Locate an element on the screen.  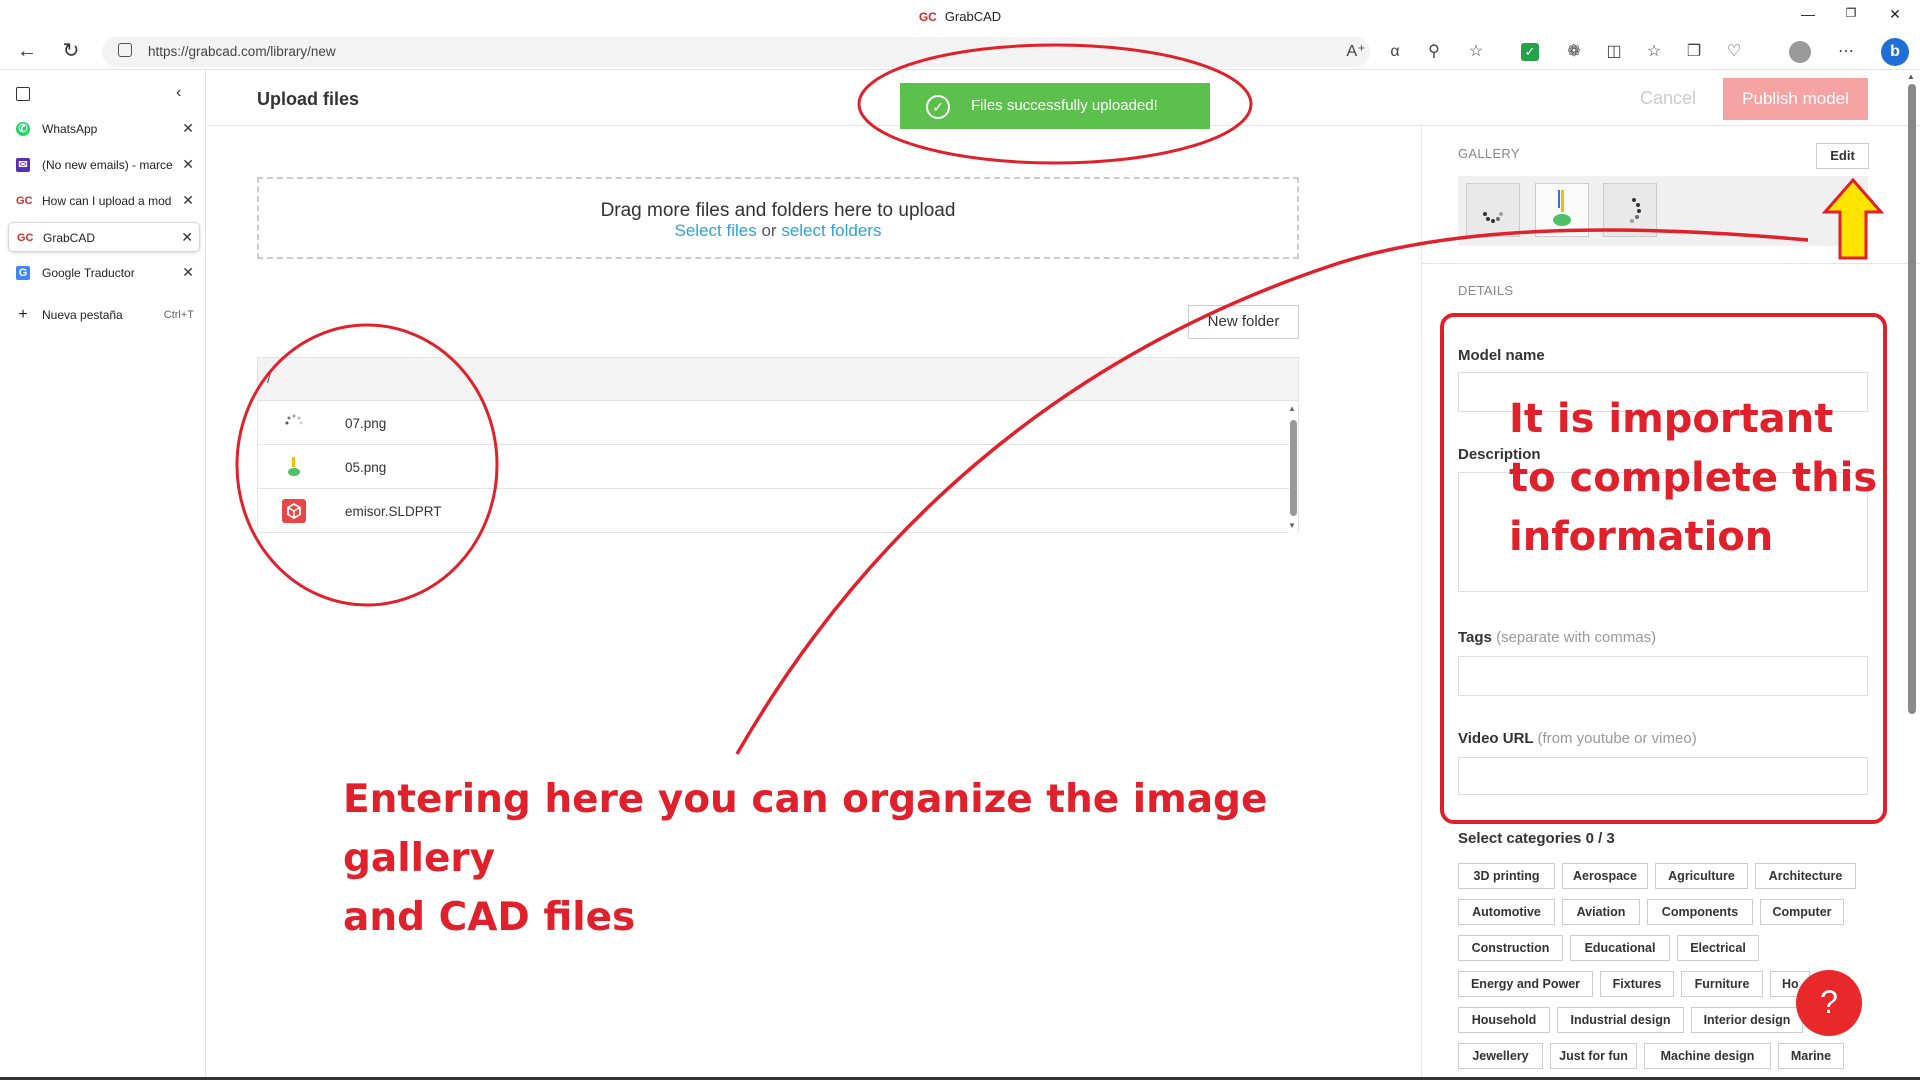
refresh-icon: ↻ is located at coordinates (71, 52).